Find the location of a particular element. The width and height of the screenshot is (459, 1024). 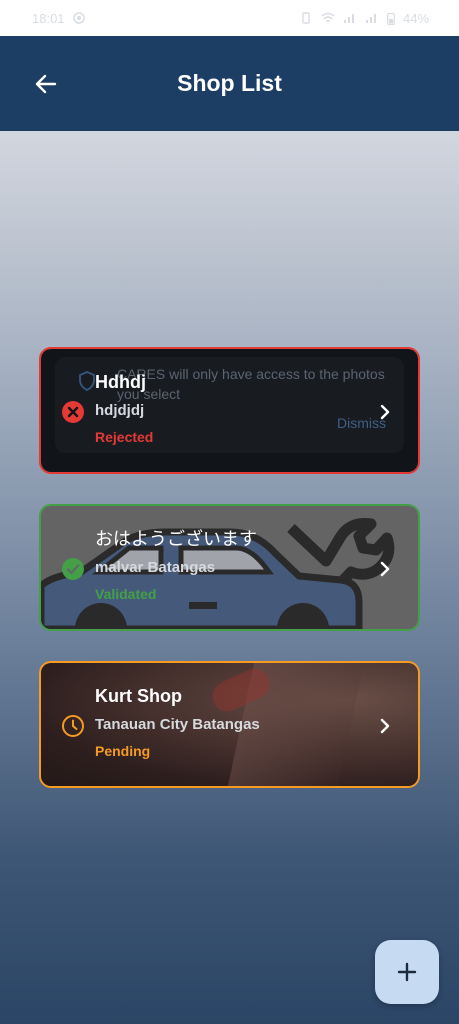

shop-info: Hdhdj hdjdjdj Rejected is located at coordinates (236, 408).